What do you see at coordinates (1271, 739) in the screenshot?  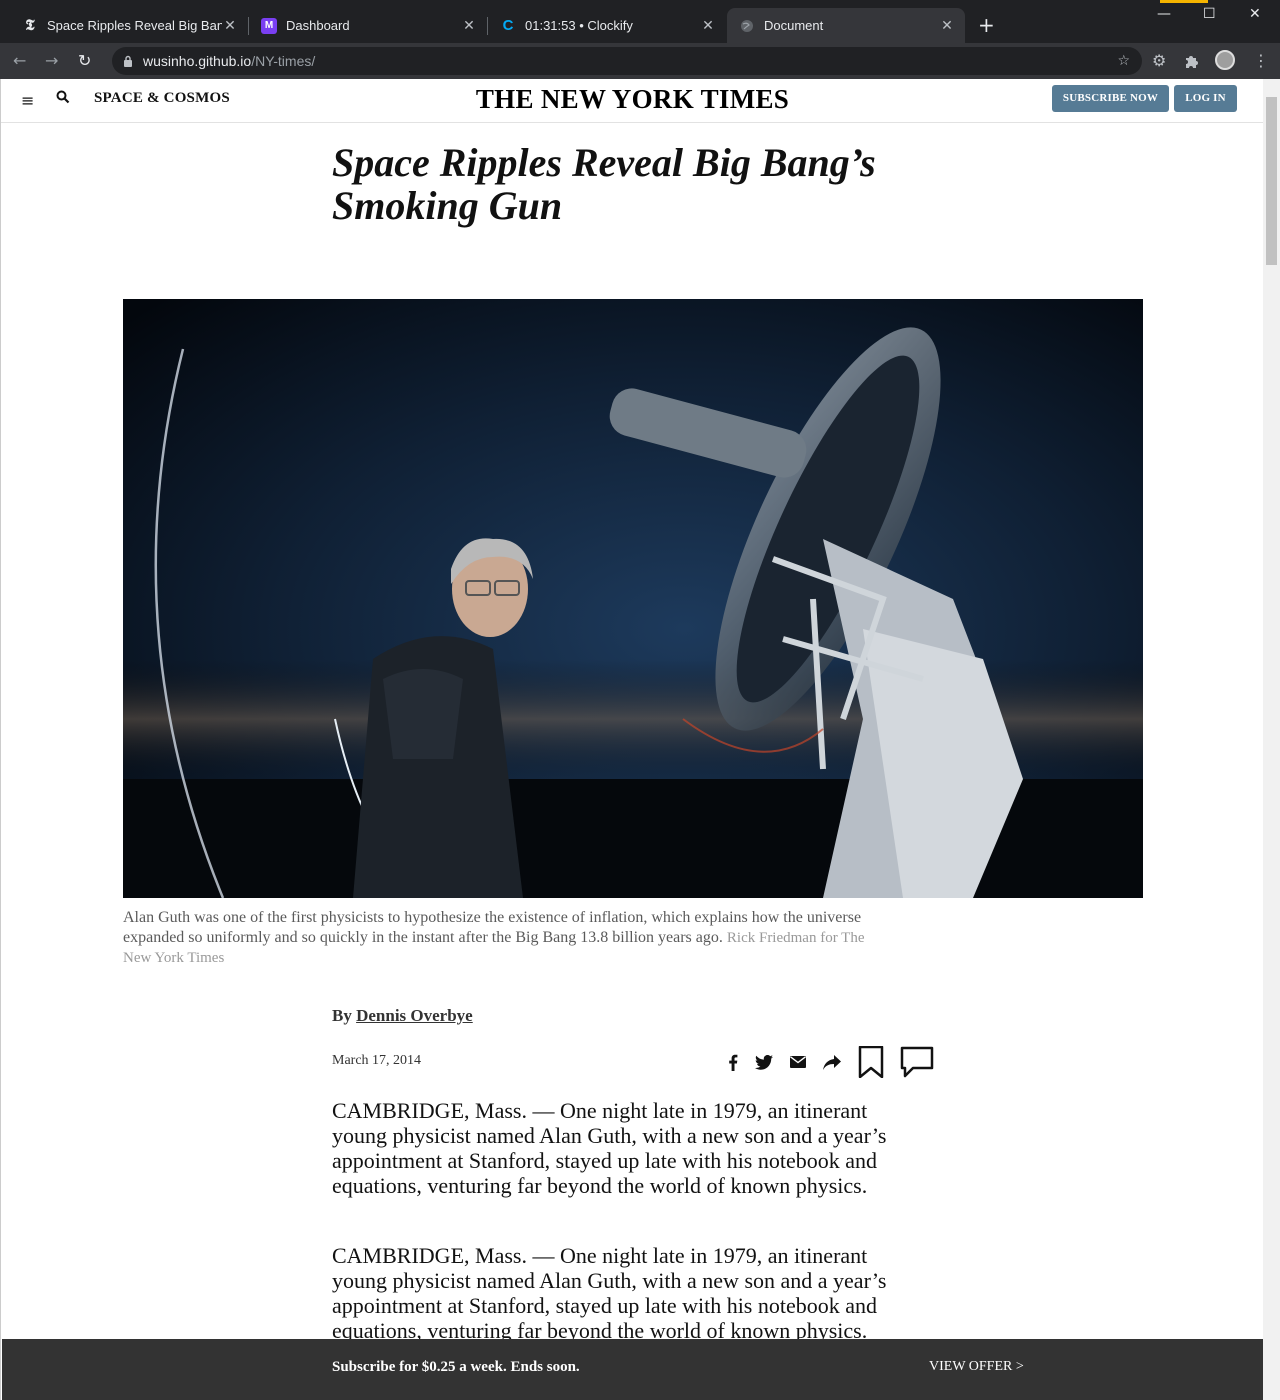 I see `vertical-scrollbar` at bounding box center [1271, 739].